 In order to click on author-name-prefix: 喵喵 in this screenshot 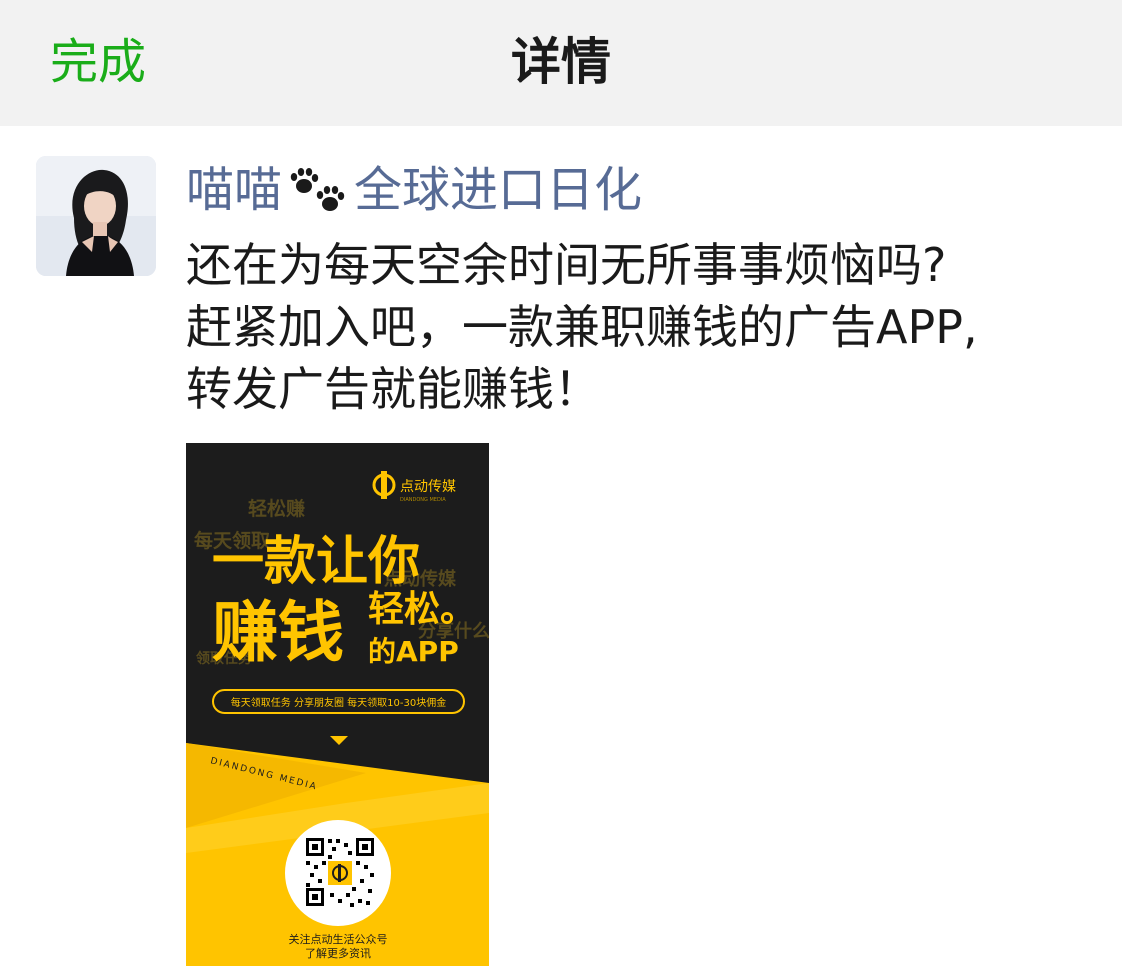, I will do `click(234, 190)`.